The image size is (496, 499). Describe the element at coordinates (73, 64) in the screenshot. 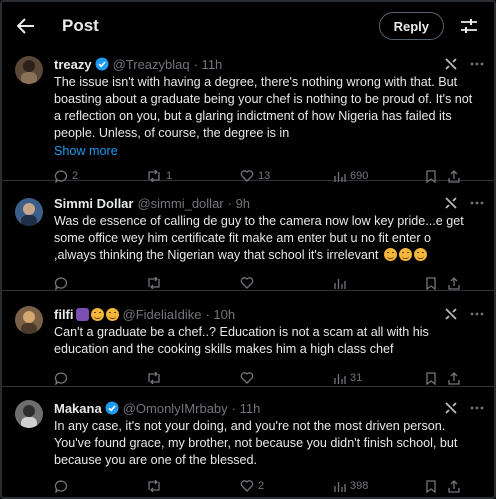

I see `author-name: treazy` at that location.